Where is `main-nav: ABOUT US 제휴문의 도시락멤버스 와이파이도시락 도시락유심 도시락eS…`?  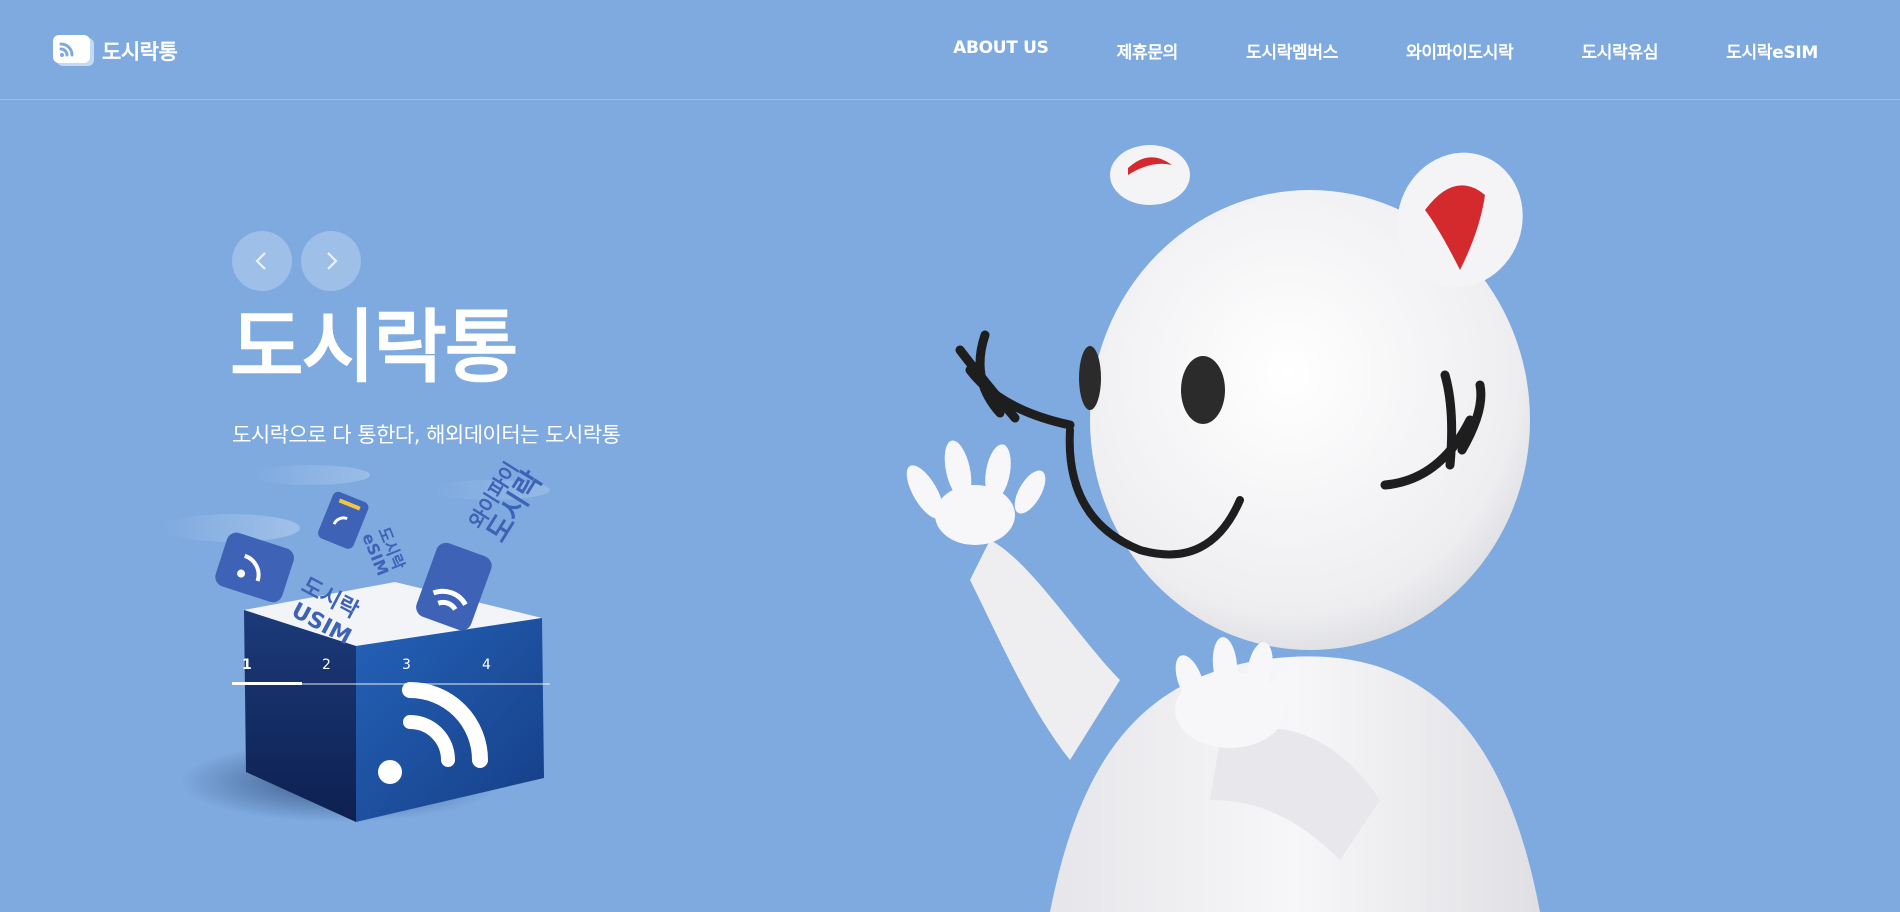 main-nav: ABOUT US 제휴문의 도시락멤버스 와이파이도시락 도시락유심 도시락eS… is located at coordinates (1351, 50).